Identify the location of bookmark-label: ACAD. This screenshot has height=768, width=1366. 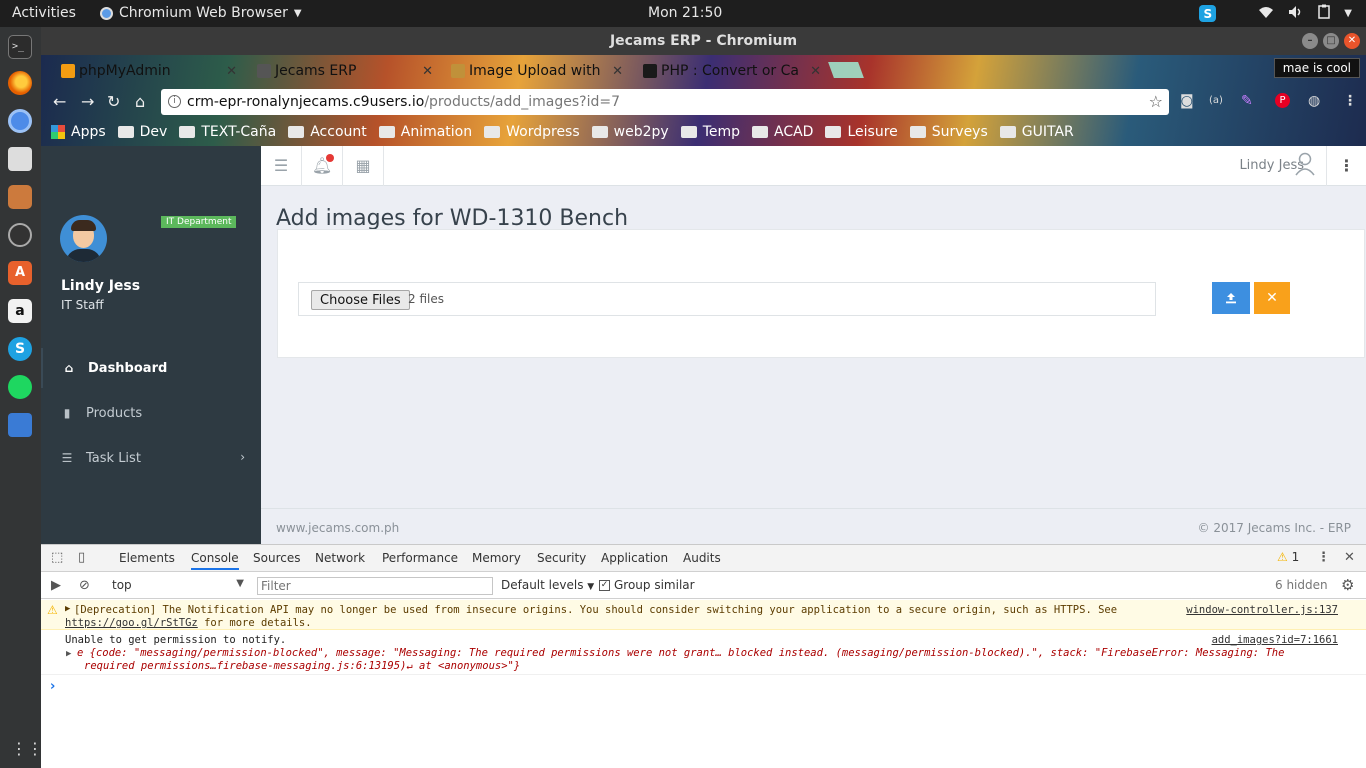
(794, 132).